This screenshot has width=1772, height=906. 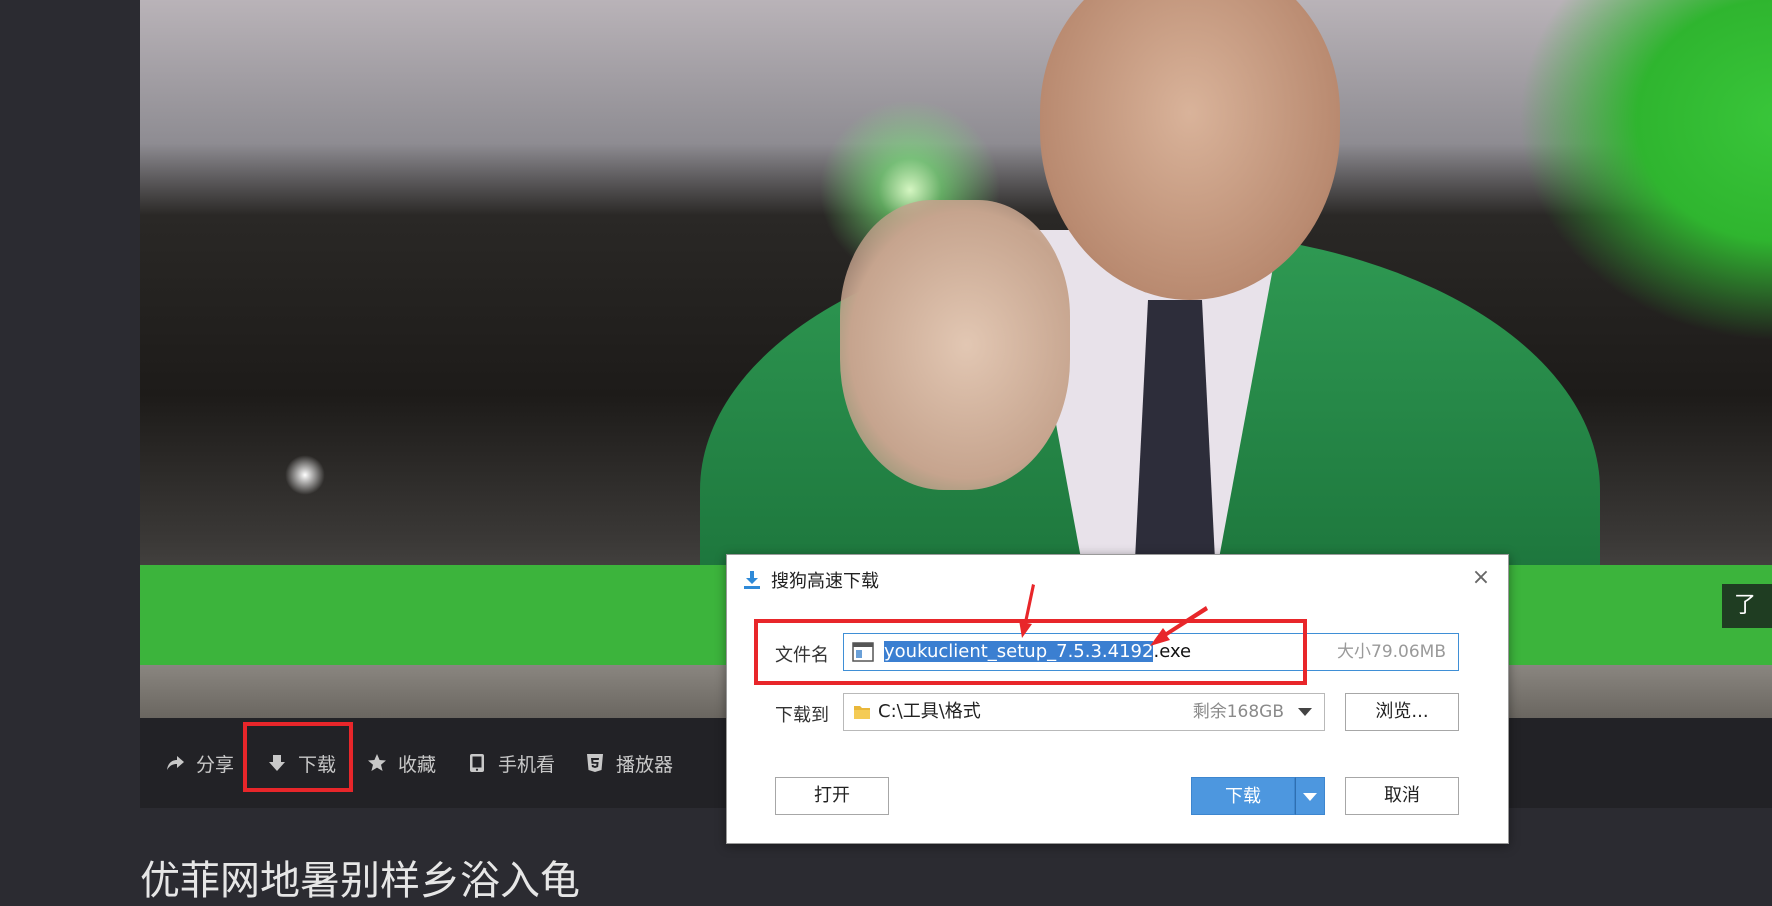 What do you see at coordinates (1402, 796) in the screenshot?
I see `cancel-button: 取消` at bounding box center [1402, 796].